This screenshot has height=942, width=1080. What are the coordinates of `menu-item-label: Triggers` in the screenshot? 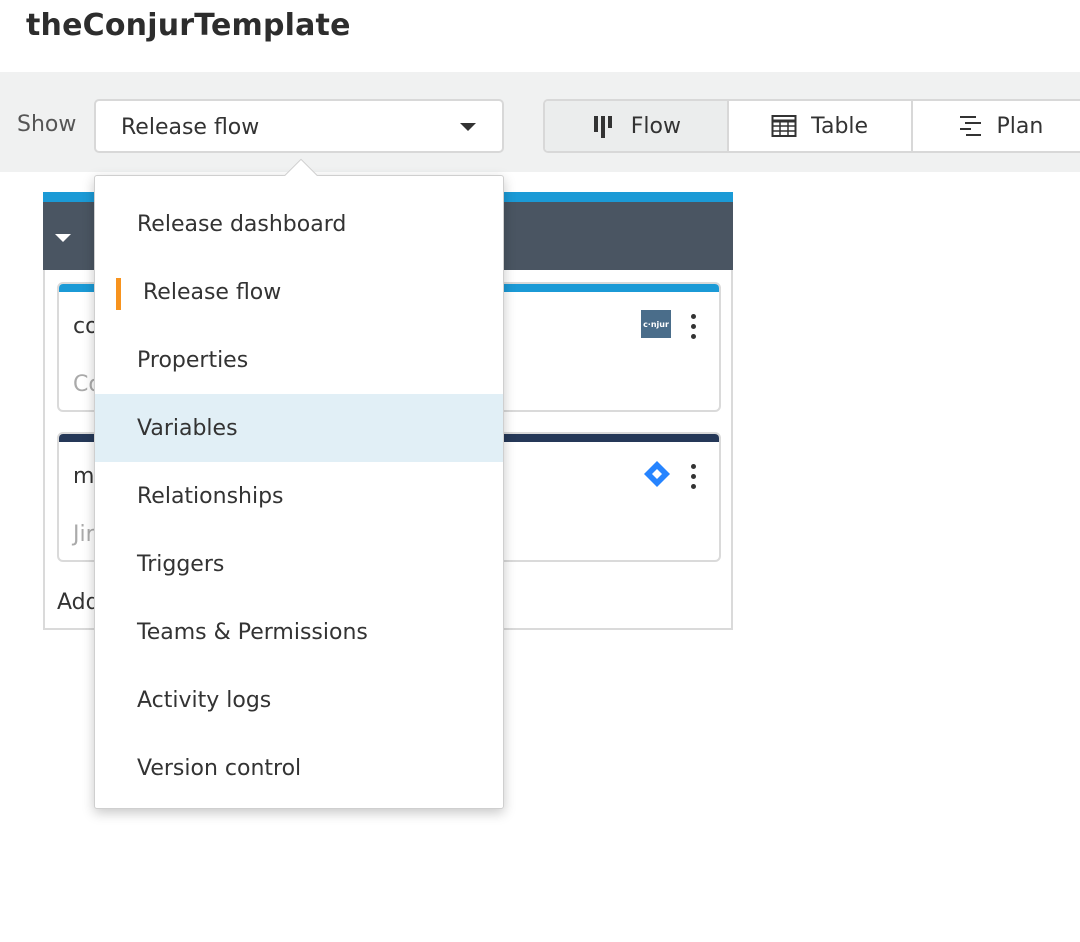 It's located at (181, 564).